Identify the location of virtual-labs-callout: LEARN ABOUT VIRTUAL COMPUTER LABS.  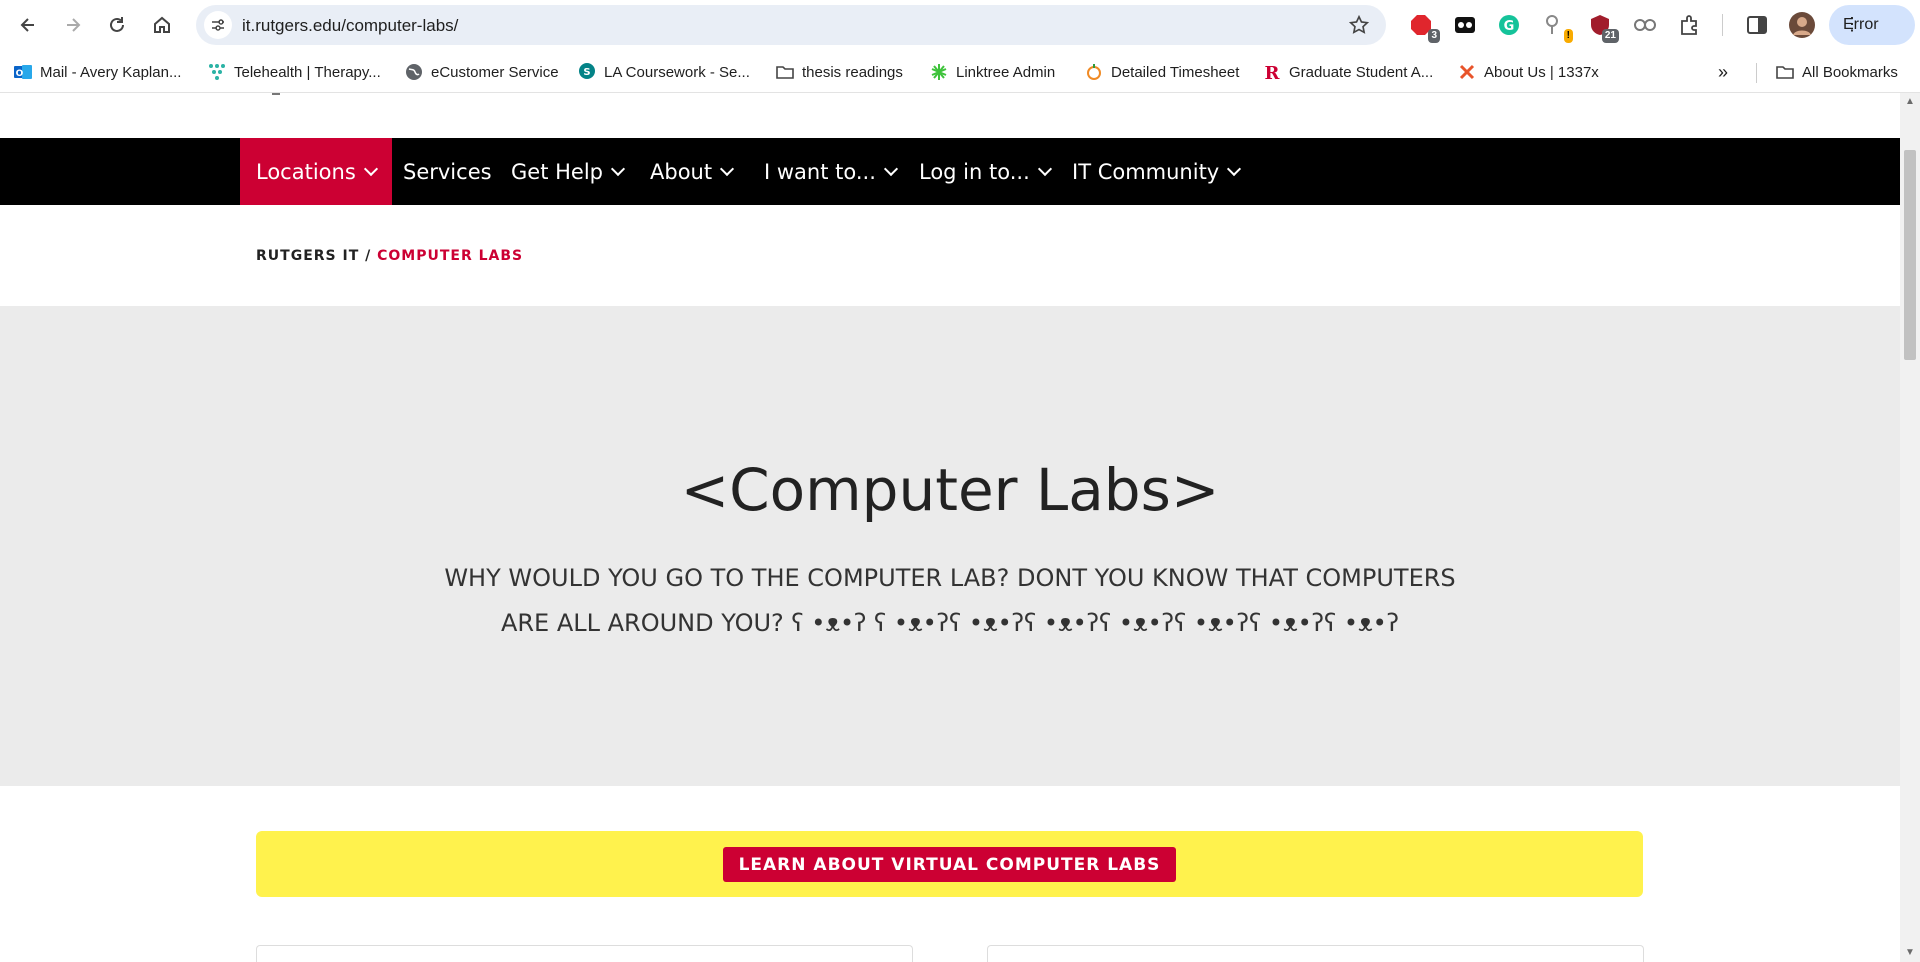
(949, 864).